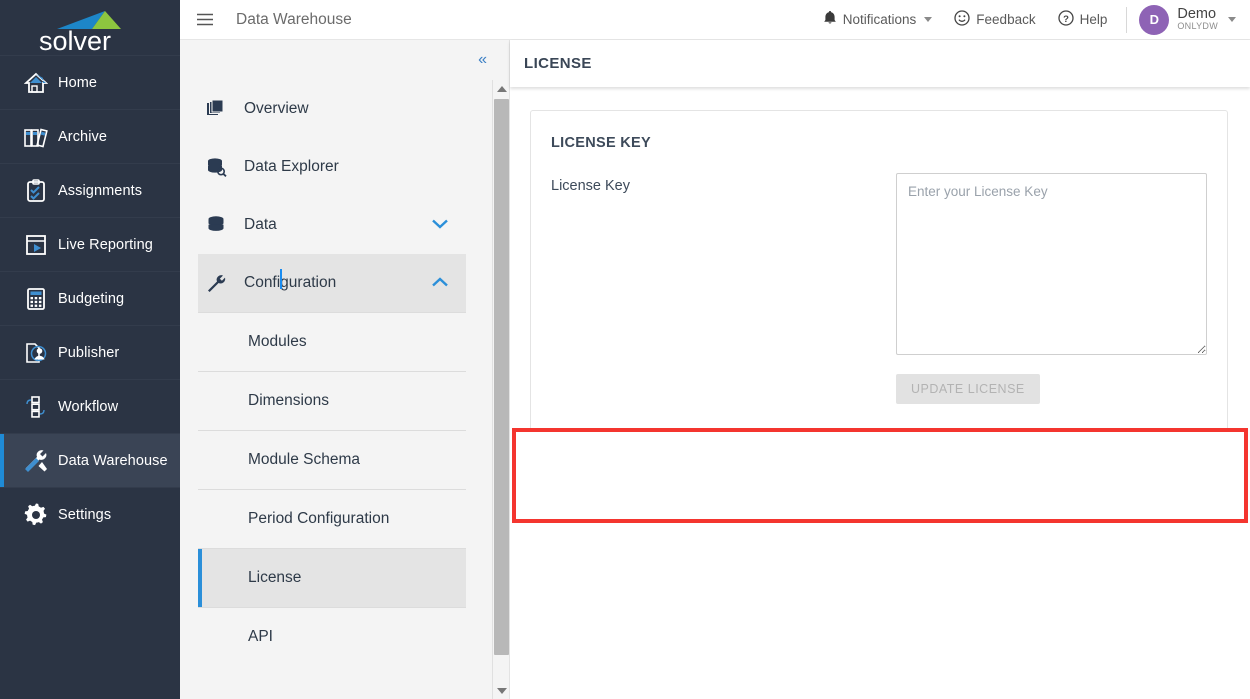 The width and height of the screenshot is (1250, 699). I want to click on scrollbar-thumb, so click(501, 377).